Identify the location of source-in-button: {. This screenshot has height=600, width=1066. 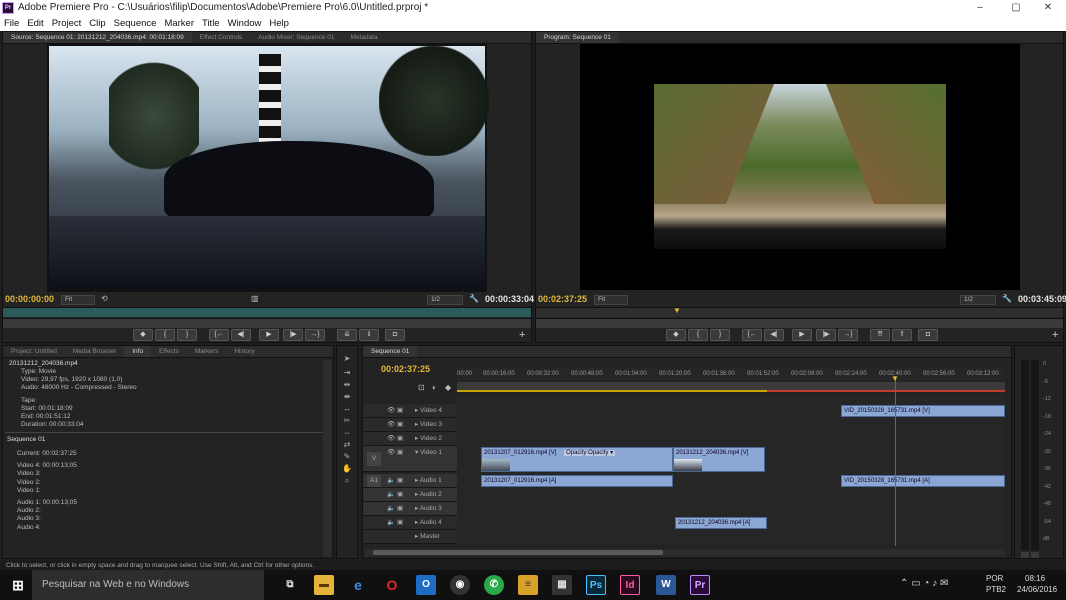
(165, 335).